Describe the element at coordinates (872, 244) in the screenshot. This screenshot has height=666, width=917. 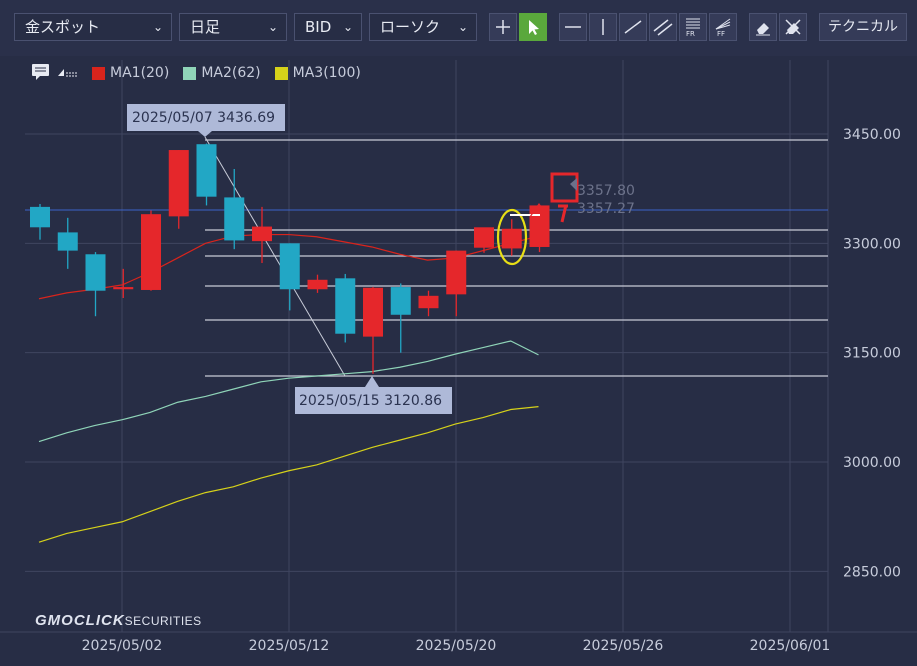
I see `y-tick-label: 3300.00` at that location.